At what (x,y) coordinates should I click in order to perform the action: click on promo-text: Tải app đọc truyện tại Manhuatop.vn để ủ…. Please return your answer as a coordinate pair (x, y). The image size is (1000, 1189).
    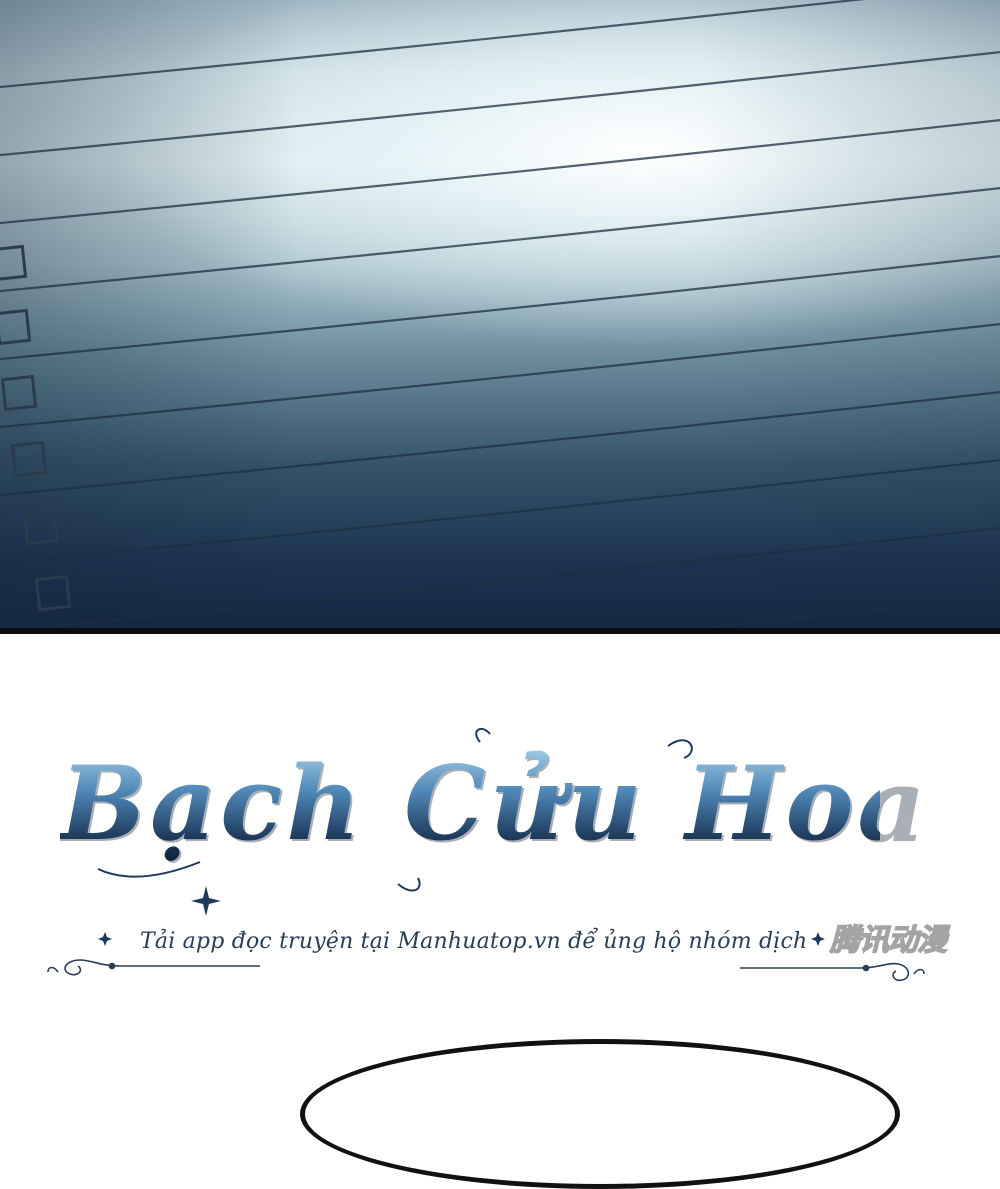
    Looking at the image, I should click on (474, 941).